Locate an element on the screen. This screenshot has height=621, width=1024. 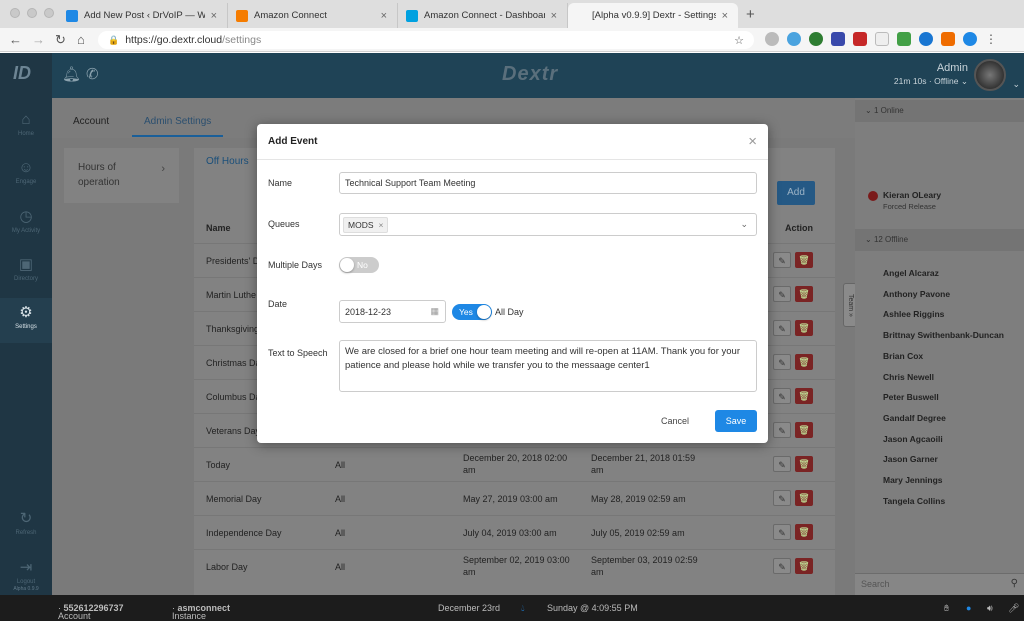
browser-tab: Amazon Connect × is located at coordinates (313, 15).